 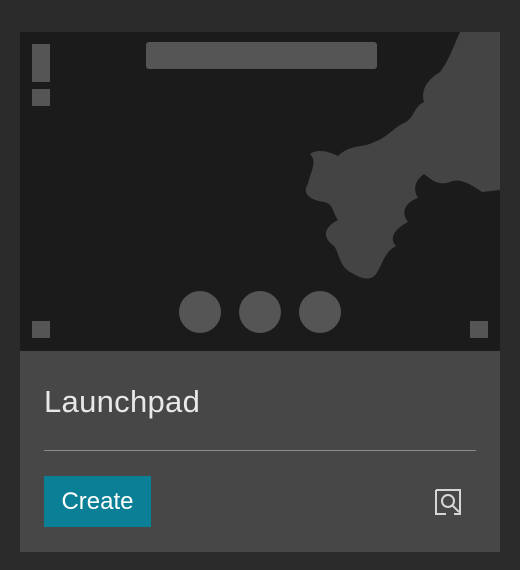 What do you see at coordinates (479, 329) in the screenshot?
I see `thumbnail-bottom-right-square` at bounding box center [479, 329].